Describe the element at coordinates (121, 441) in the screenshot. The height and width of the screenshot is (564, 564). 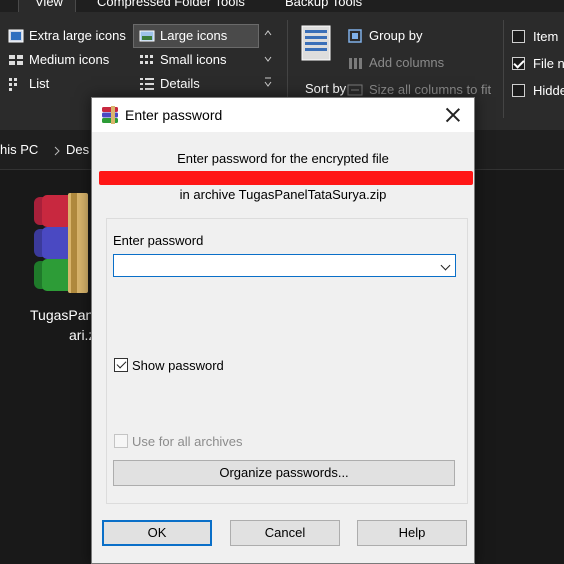
I see `use-for-all-archives-checkbox` at that location.